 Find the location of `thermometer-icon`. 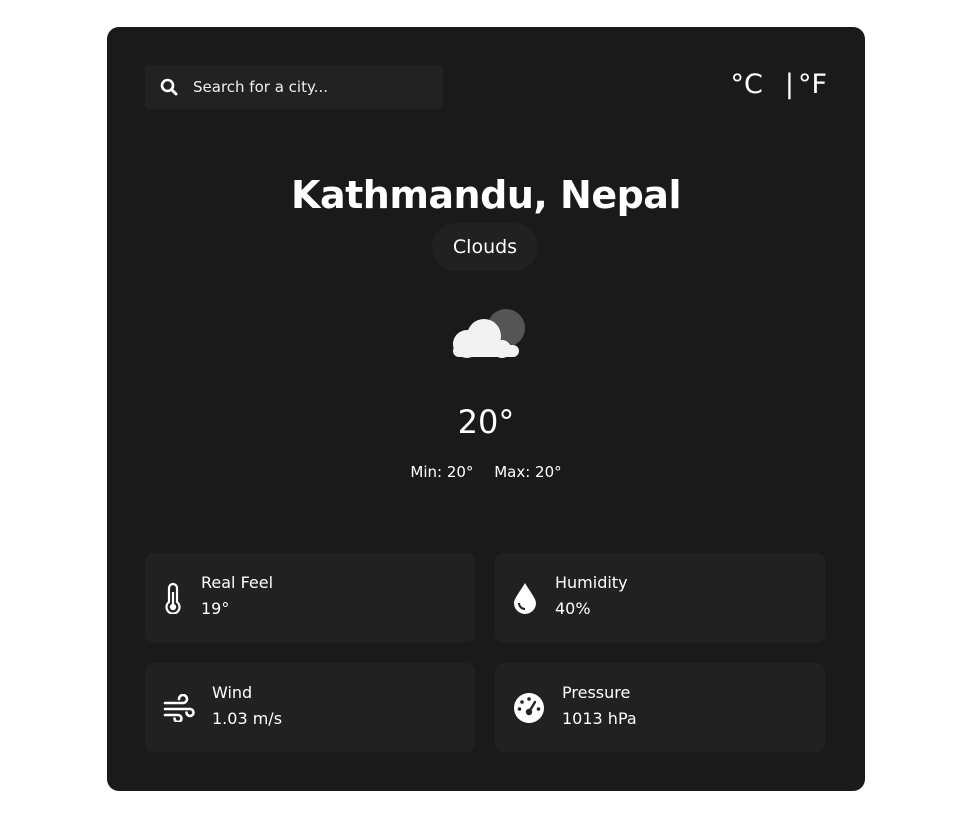

thermometer-icon is located at coordinates (173, 597).